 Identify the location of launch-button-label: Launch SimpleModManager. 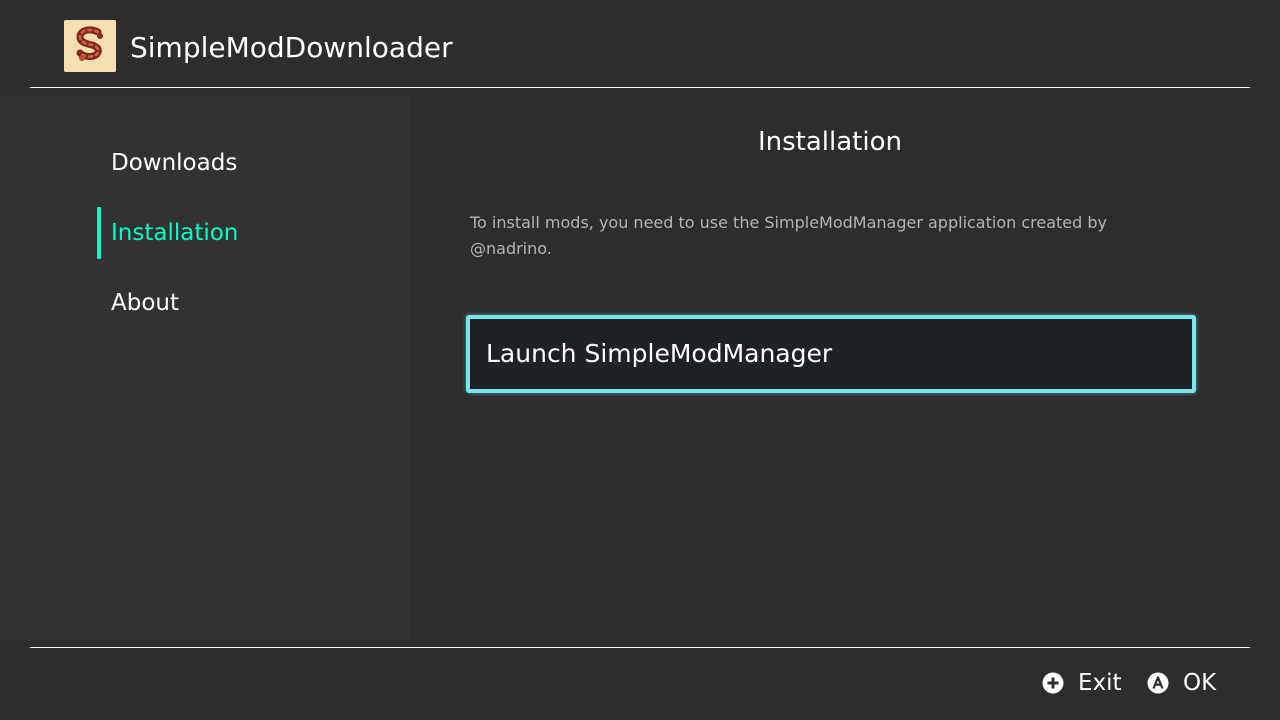
(659, 353).